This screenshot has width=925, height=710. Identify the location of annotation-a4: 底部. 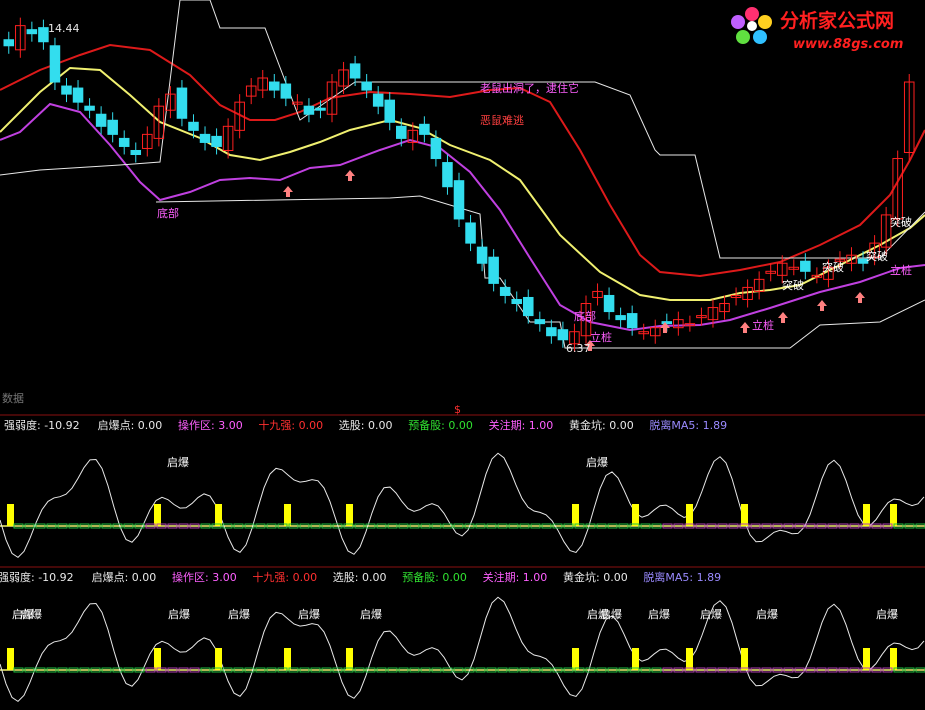
(585, 316).